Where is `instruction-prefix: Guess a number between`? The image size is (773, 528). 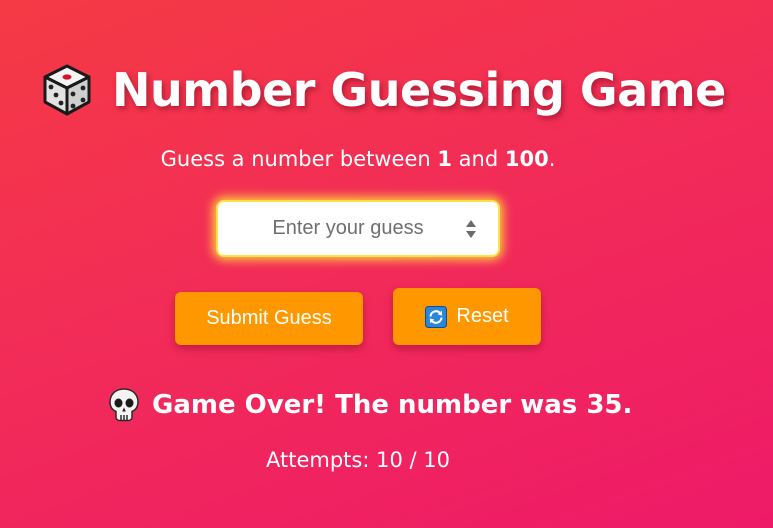 instruction-prefix: Guess a number between is located at coordinates (299, 159).